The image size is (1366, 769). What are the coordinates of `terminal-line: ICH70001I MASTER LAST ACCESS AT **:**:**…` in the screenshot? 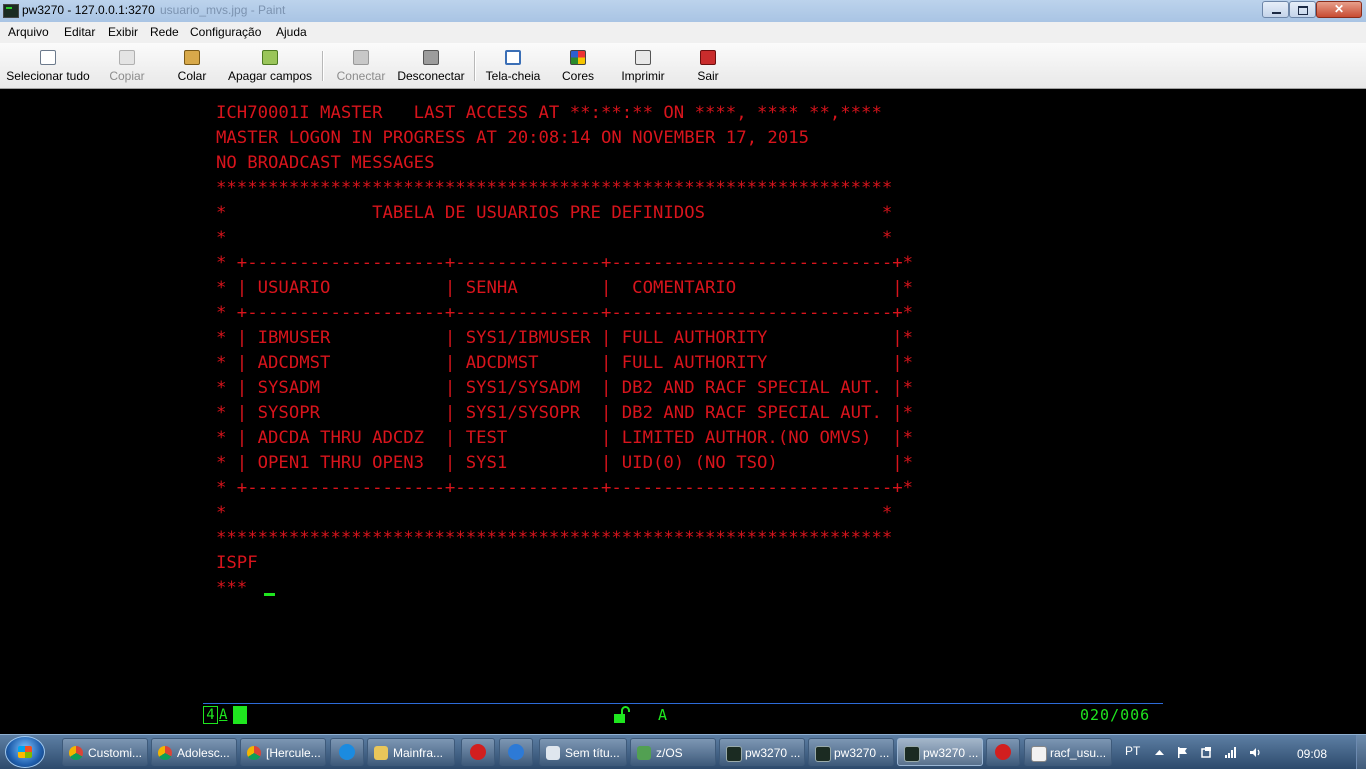 It's located at (549, 113).